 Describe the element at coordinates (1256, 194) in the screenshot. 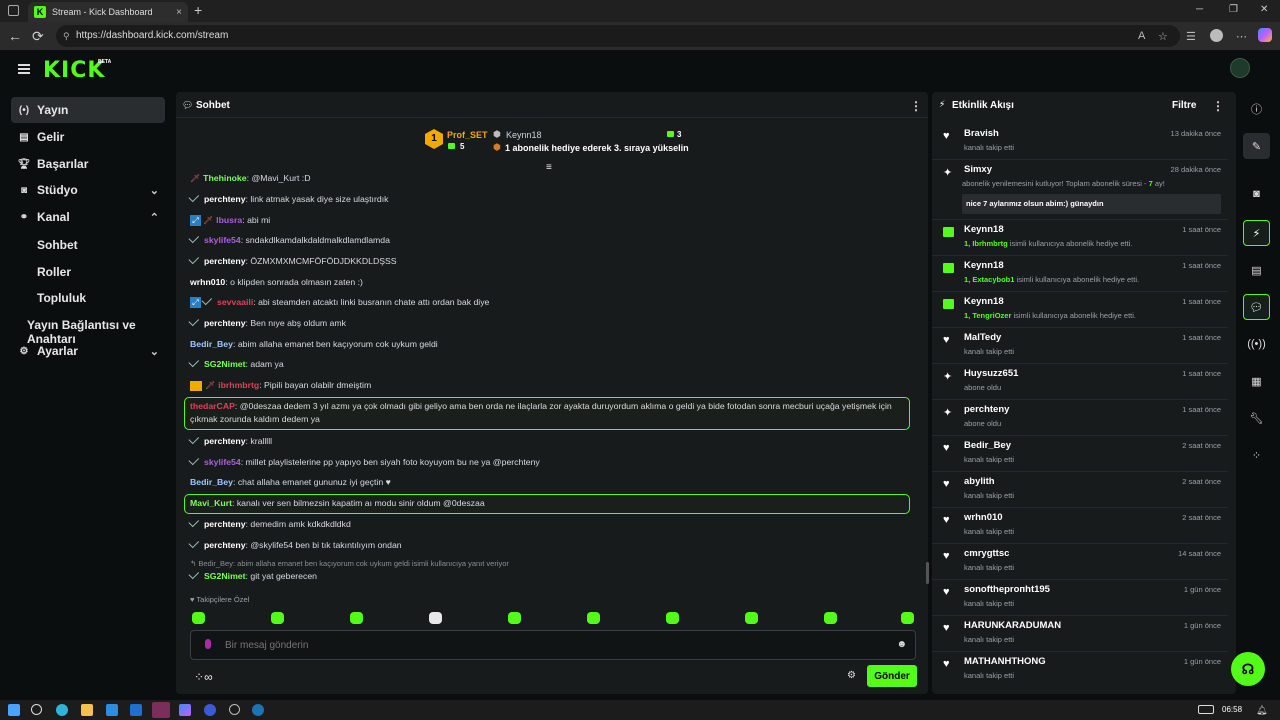

I see `camera-icon: ◙` at that location.